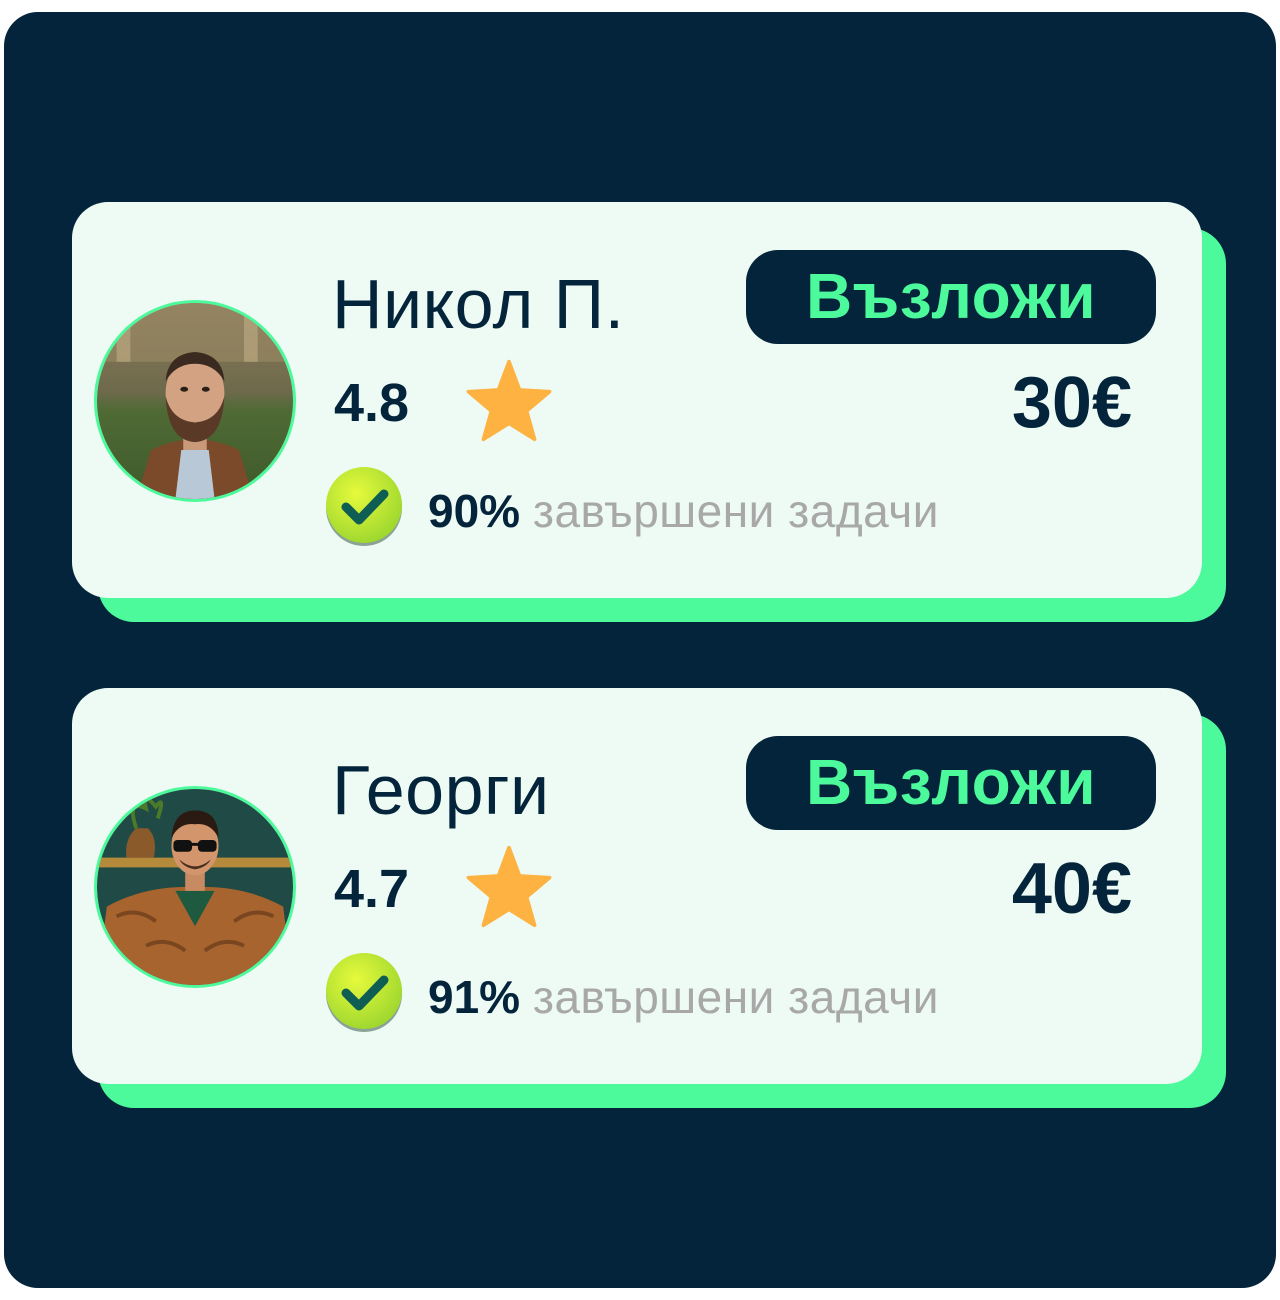  Describe the element at coordinates (474, 511) in the screenshot. I see `completion-percent: 90%` at that location.